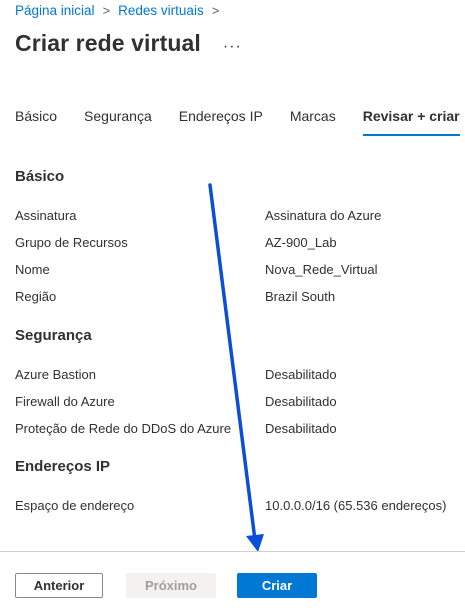 The width and height of the screenshot is (465, 612). I want to click on annotation-arrow-icon, so click(236, 367).